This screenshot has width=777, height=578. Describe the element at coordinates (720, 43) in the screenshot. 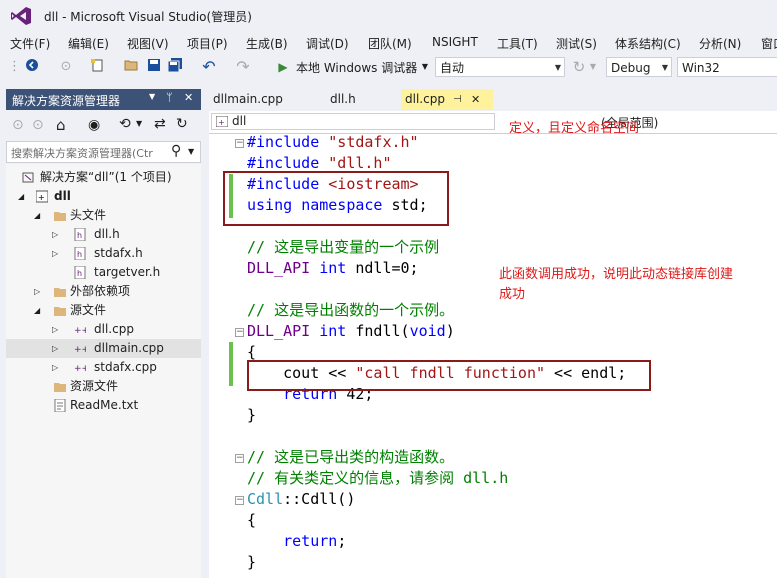

I see `menu-analyze: 分析(N)` at that location.